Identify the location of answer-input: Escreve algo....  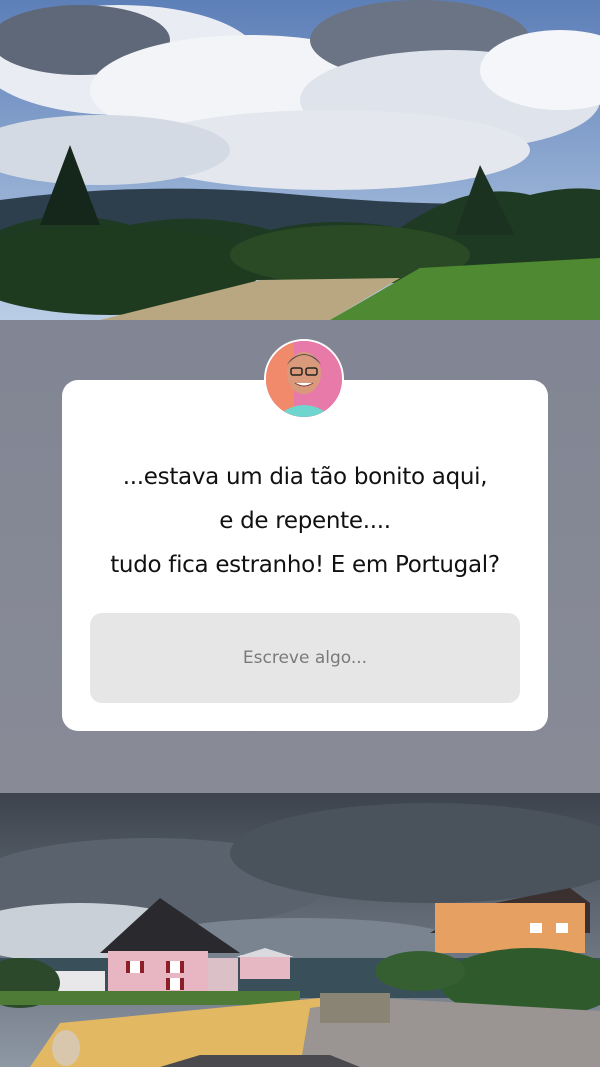
(305, 658).